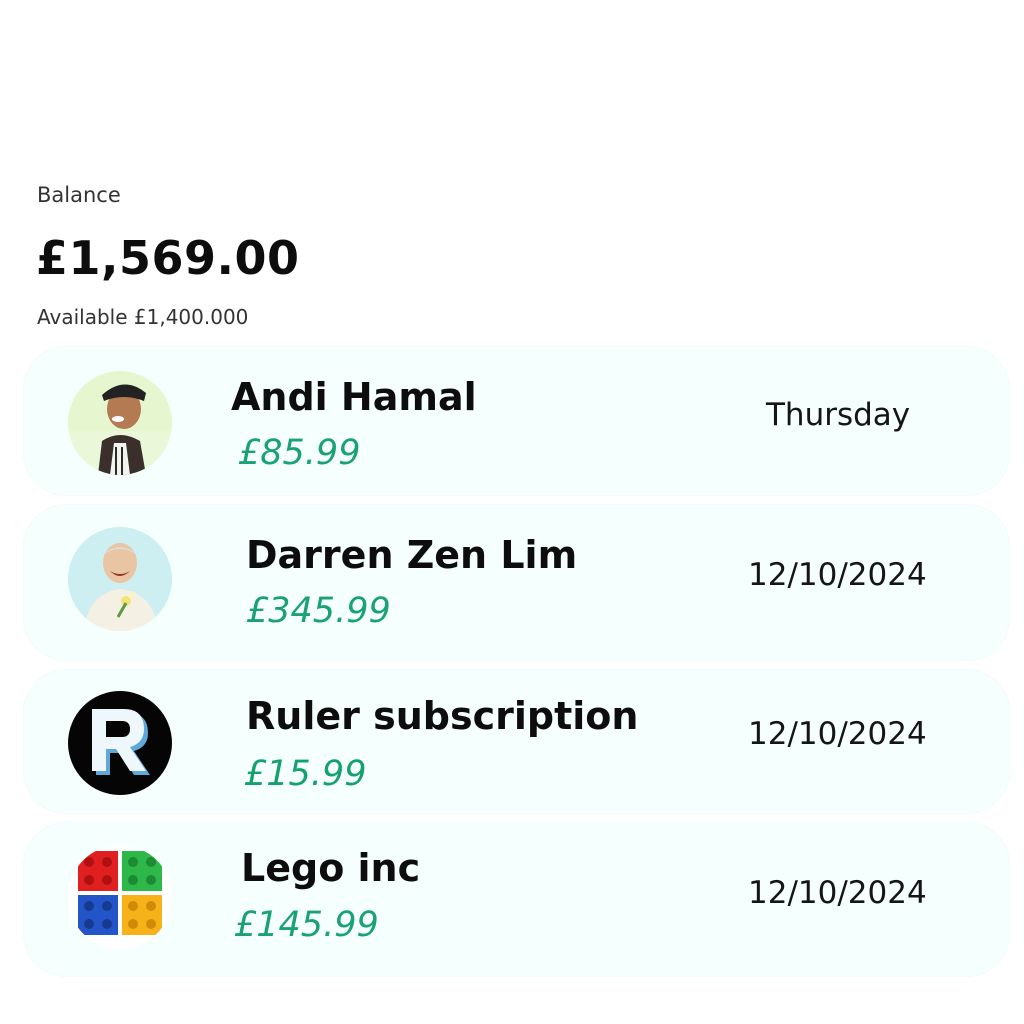 The image size is (1024, 1024). What do you see at coordinates (516, 899) in the screenshot?
I see `transaction-card: Lego inc £145.99 12/10/2024` at bounding box center [516, 899].